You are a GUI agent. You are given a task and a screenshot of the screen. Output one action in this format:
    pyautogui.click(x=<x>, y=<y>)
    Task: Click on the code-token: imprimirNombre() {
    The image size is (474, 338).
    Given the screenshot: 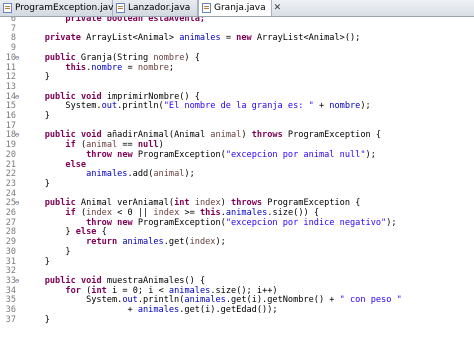 What is the action you would take?
    pyautogui.click(x=150, y=96)
    